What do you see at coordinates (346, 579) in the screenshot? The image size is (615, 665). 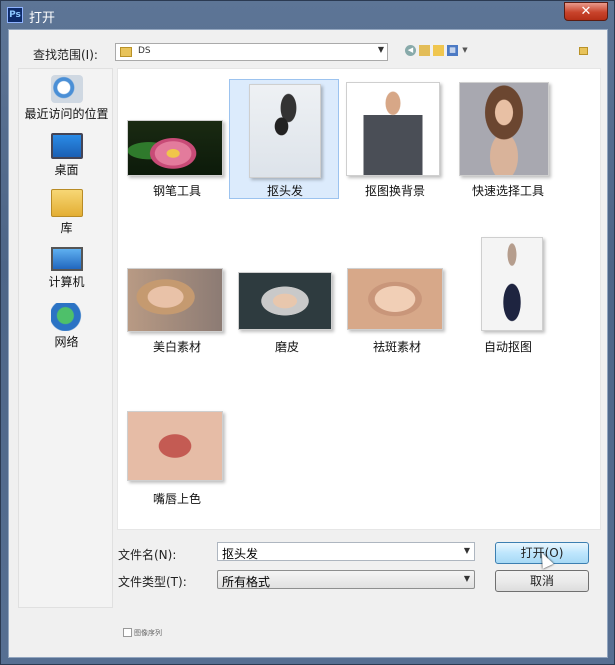 I see `filetype-select: 所有格式 ▼` at bounding box center [346, 579].